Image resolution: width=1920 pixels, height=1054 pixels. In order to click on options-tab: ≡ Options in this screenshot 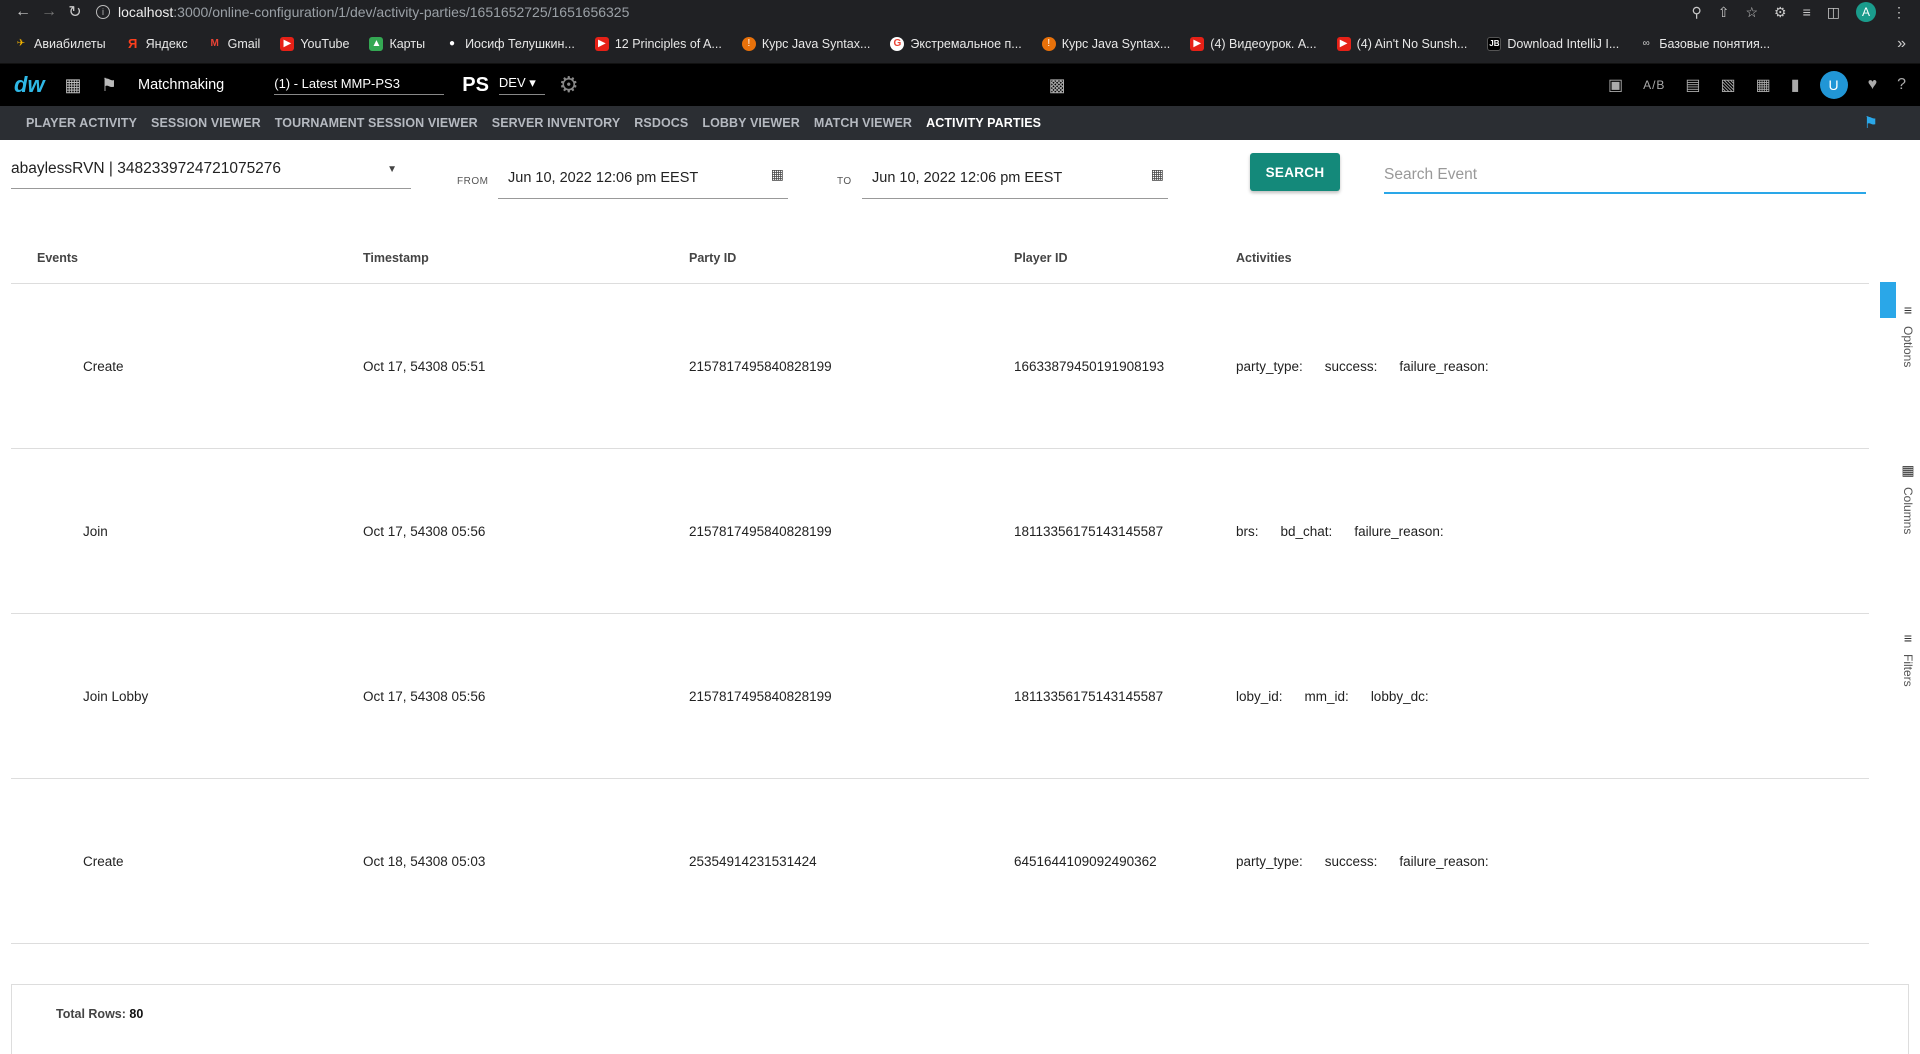, I will do `click(1908, 334)`.